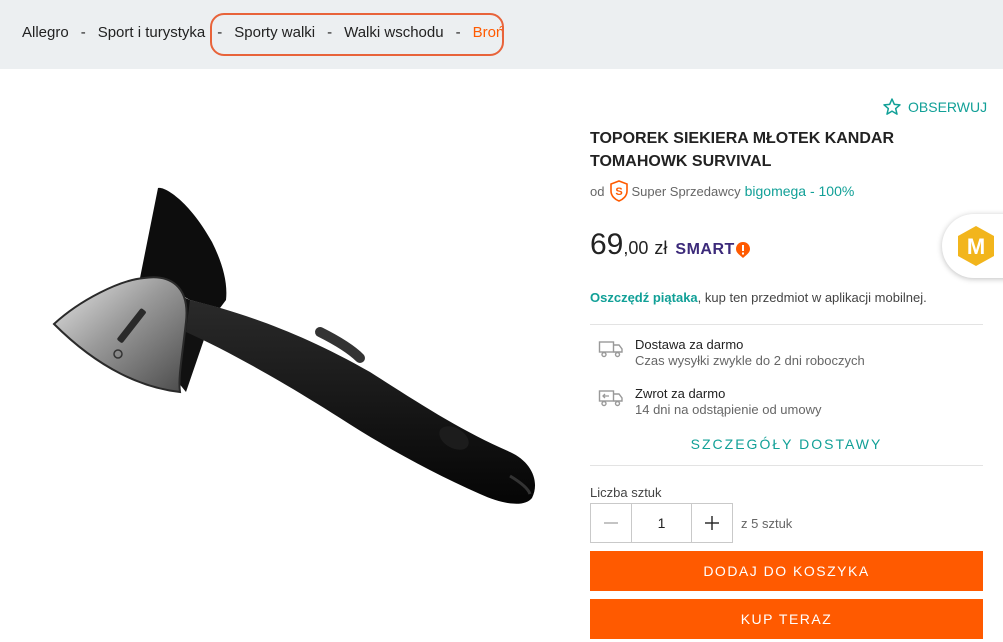 This screenshot has width=1003, height=642. What do you see at coordinates (948, 107) in the screenshot?
I see `observe-label: OBSERWUJ` at bounding box center [948, 107].